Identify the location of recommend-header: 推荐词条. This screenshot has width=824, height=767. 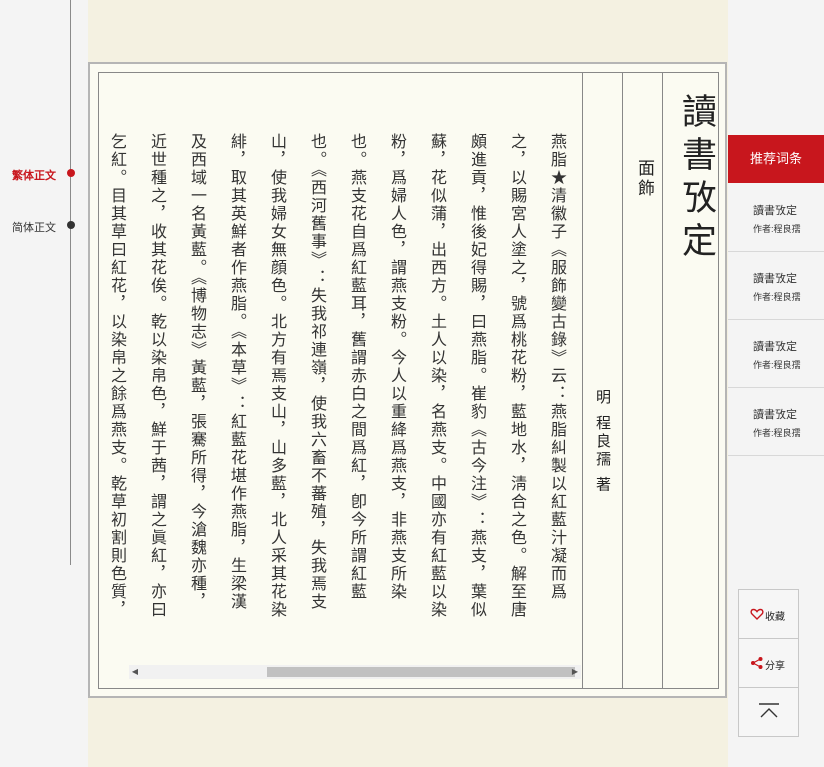
(776, 159).